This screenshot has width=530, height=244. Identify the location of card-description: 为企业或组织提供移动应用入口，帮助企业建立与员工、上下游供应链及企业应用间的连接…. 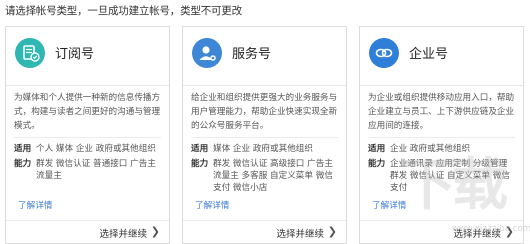
(441, 112).